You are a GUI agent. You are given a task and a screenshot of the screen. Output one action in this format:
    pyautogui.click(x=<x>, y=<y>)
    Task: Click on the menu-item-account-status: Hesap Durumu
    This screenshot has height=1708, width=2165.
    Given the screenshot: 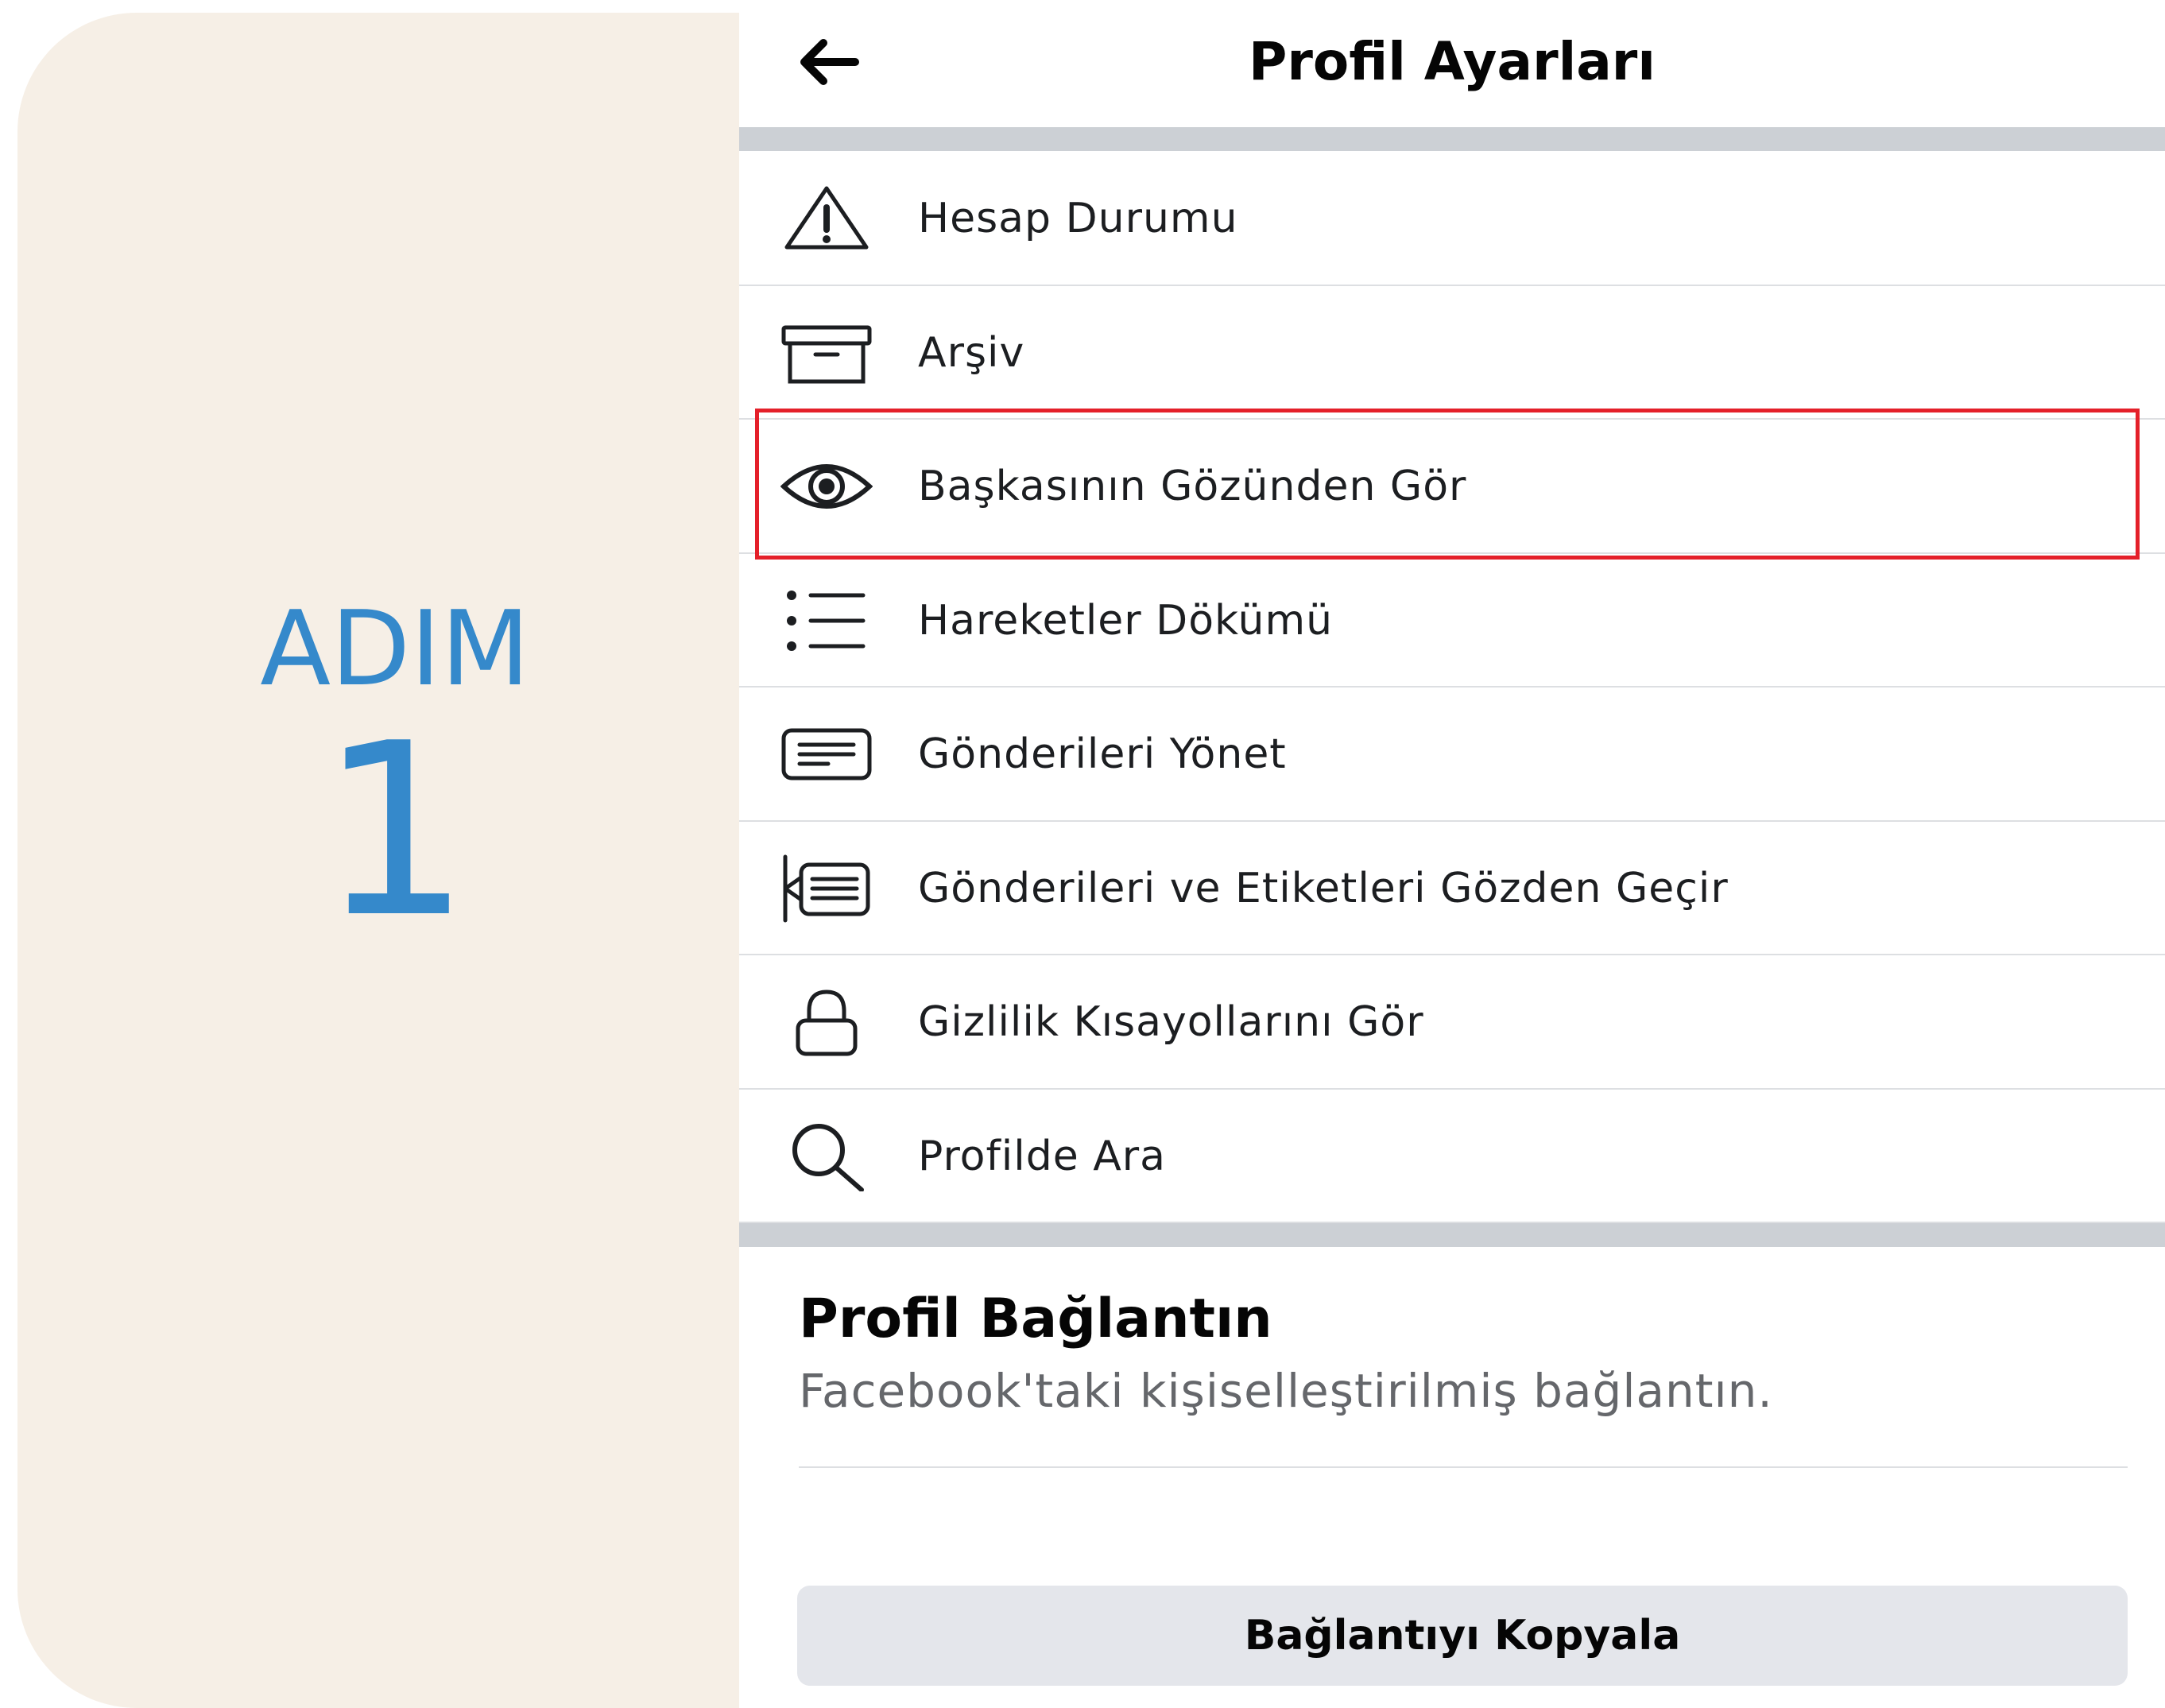 What is the action you would take?
    pyautogui.click(x=1452, y=219)
    